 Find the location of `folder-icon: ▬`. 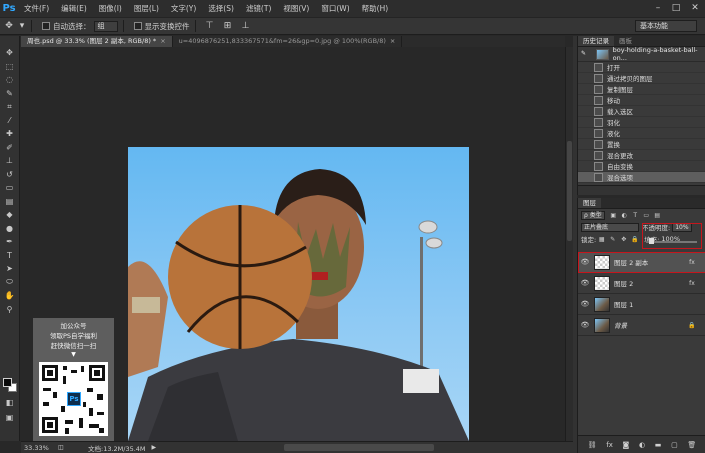

folder-icon: ▬ is located at coordinates (658, 445).